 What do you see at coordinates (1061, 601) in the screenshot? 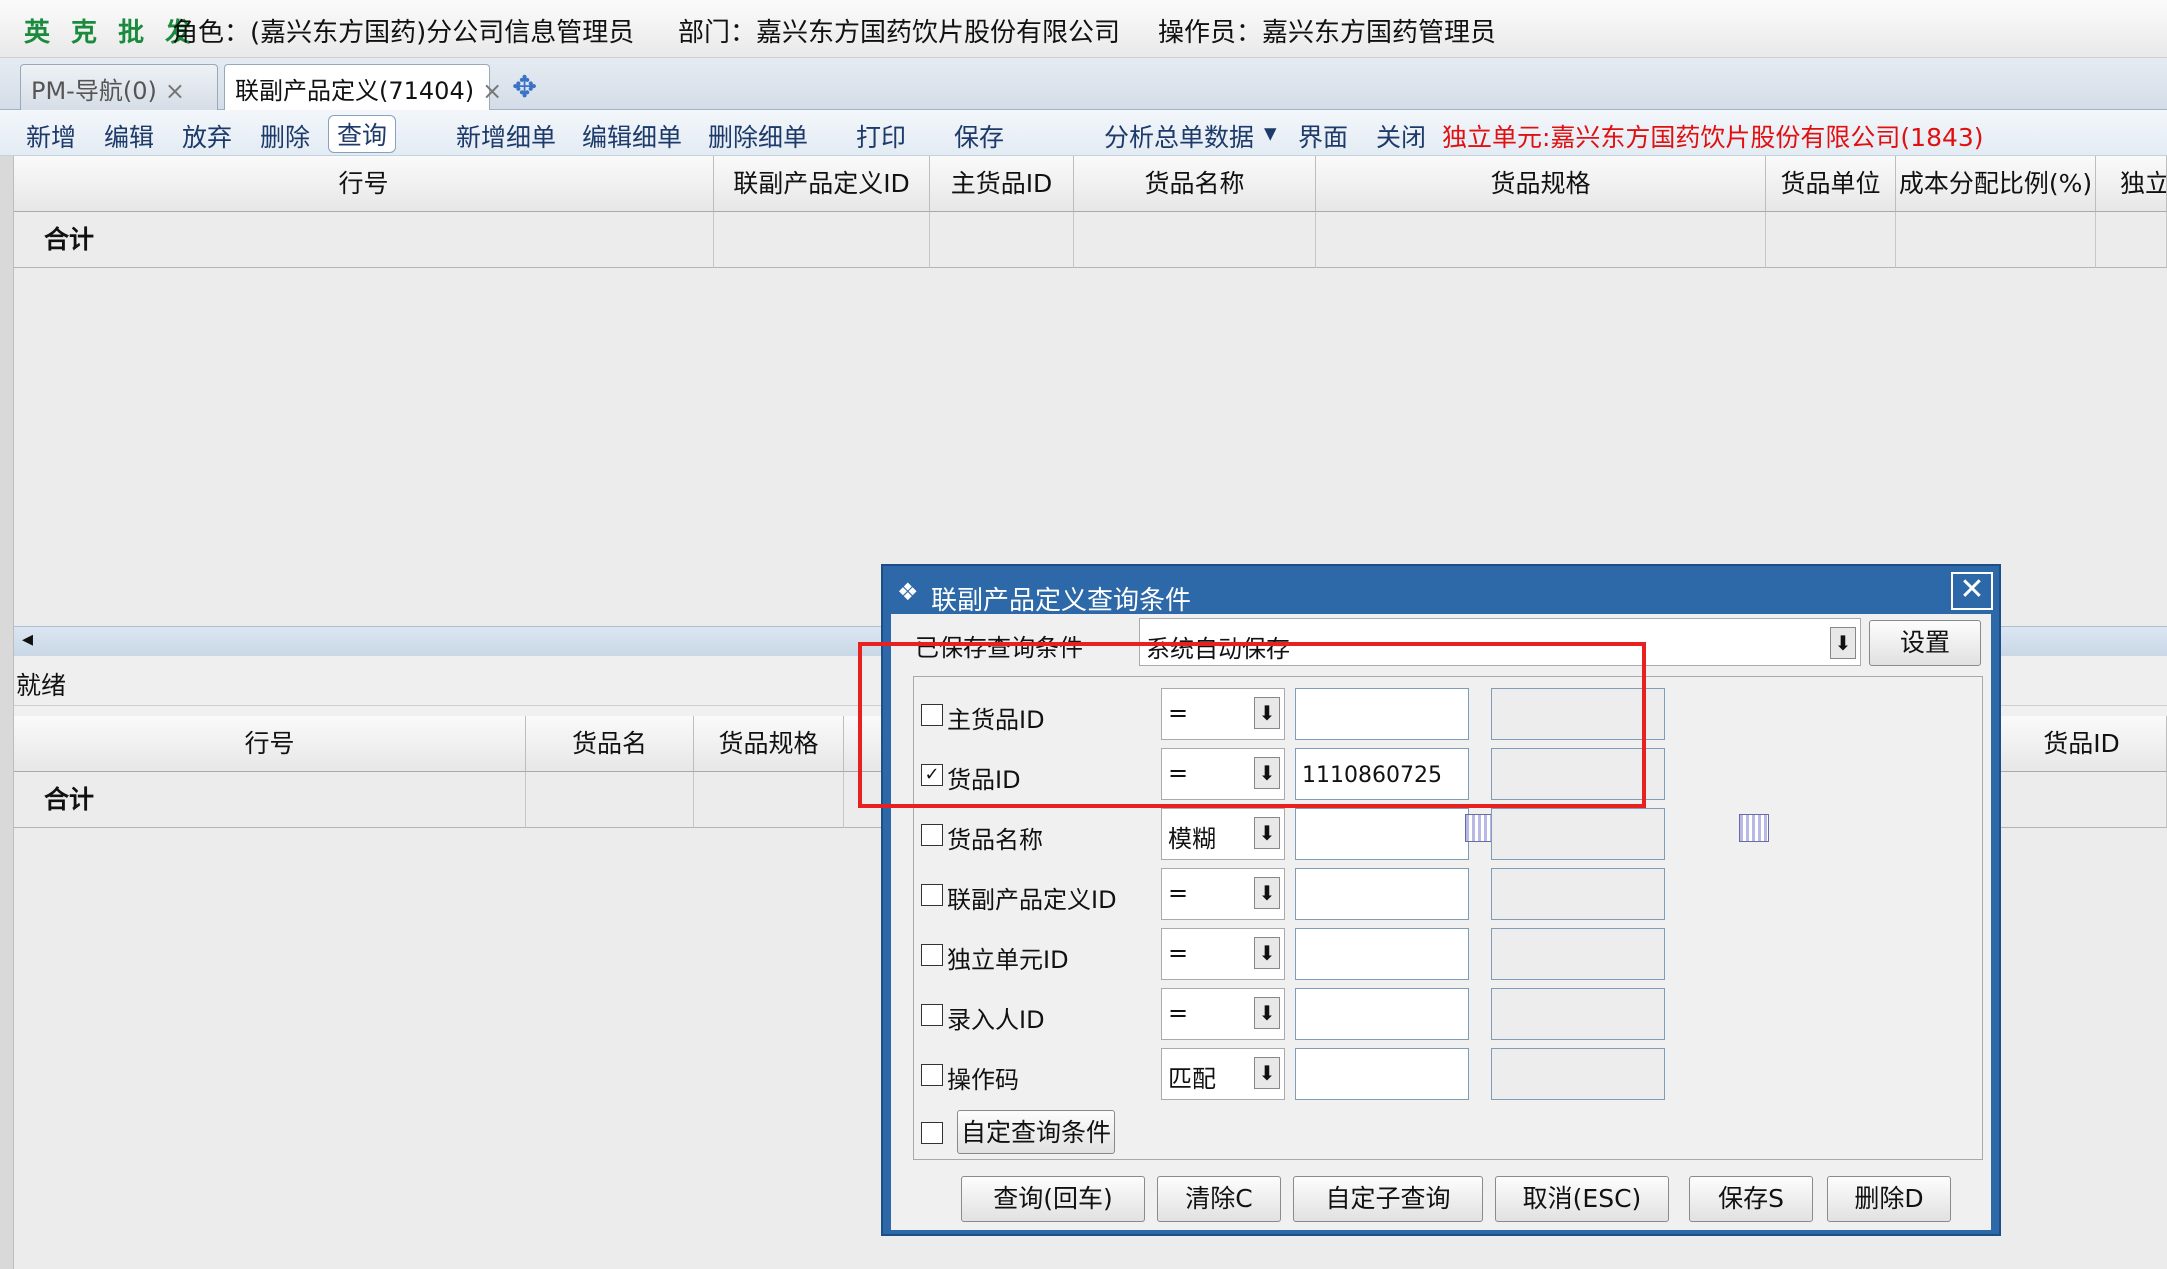
I see `dialog-title: 联副产品定义查询条件` at bounding box center [1061, 601].